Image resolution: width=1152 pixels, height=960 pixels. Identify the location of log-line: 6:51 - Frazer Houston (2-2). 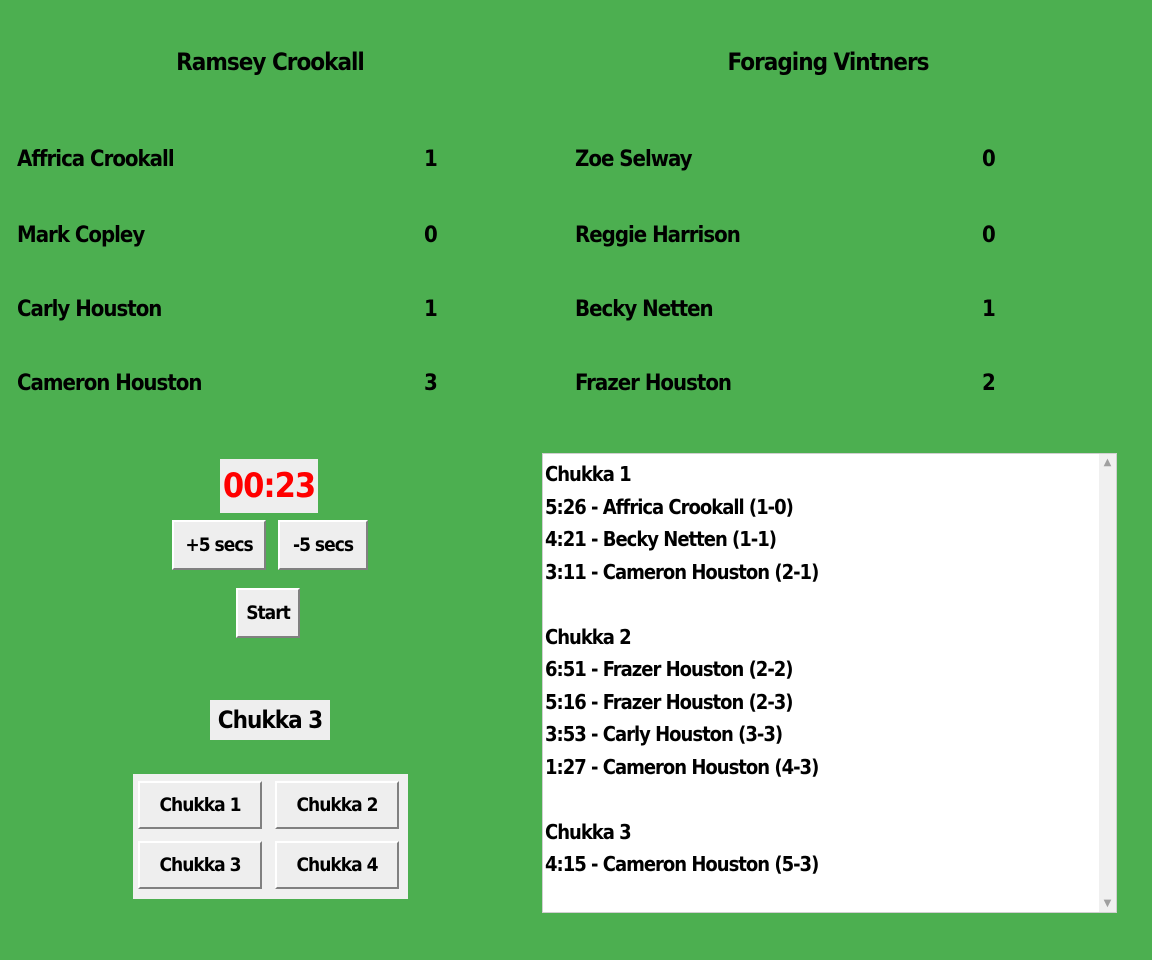
(669, 669).